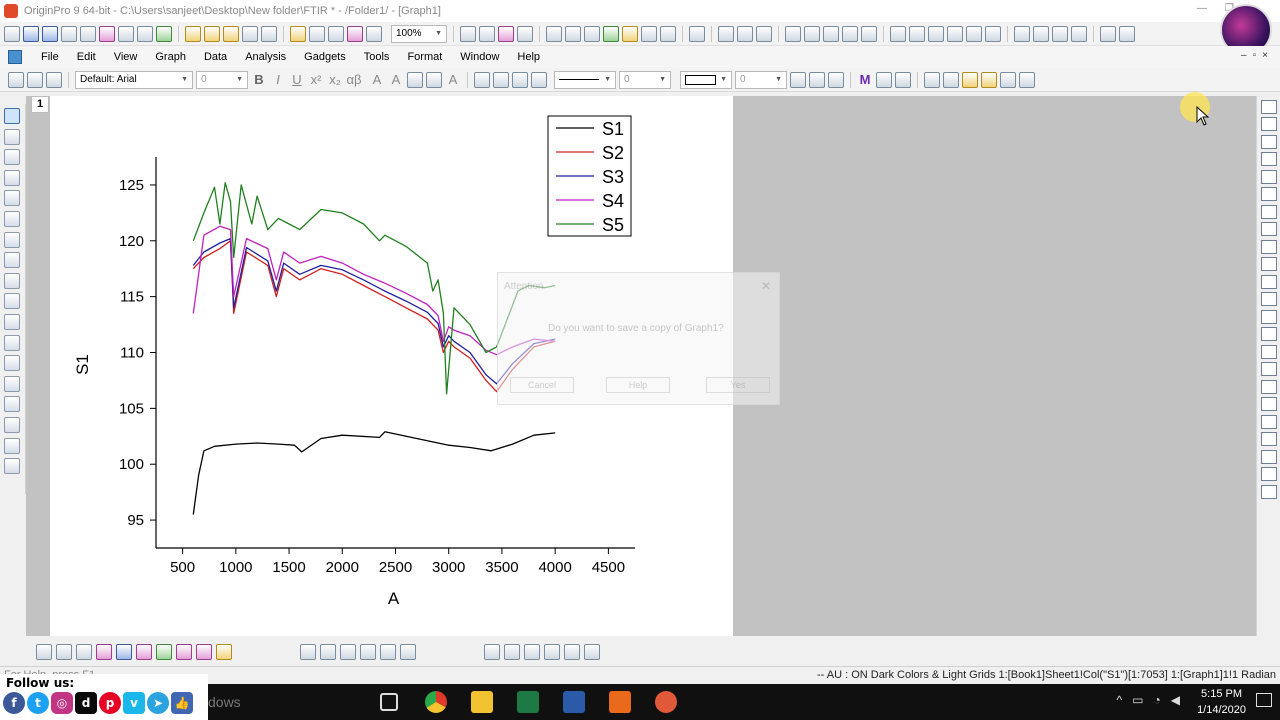 This screenshot has width=1280, height=720. Describe the element at coordinates (726, 33) in the screenshot. I see `statistics-icon` at that location.